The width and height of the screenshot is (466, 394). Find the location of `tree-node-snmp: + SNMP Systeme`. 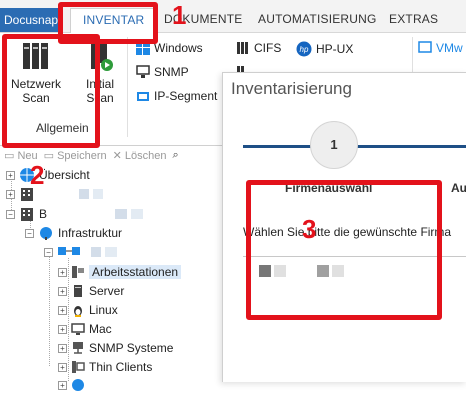

tree-node-snmp: + SNMP Systeme is located at coordinates (115, 348).